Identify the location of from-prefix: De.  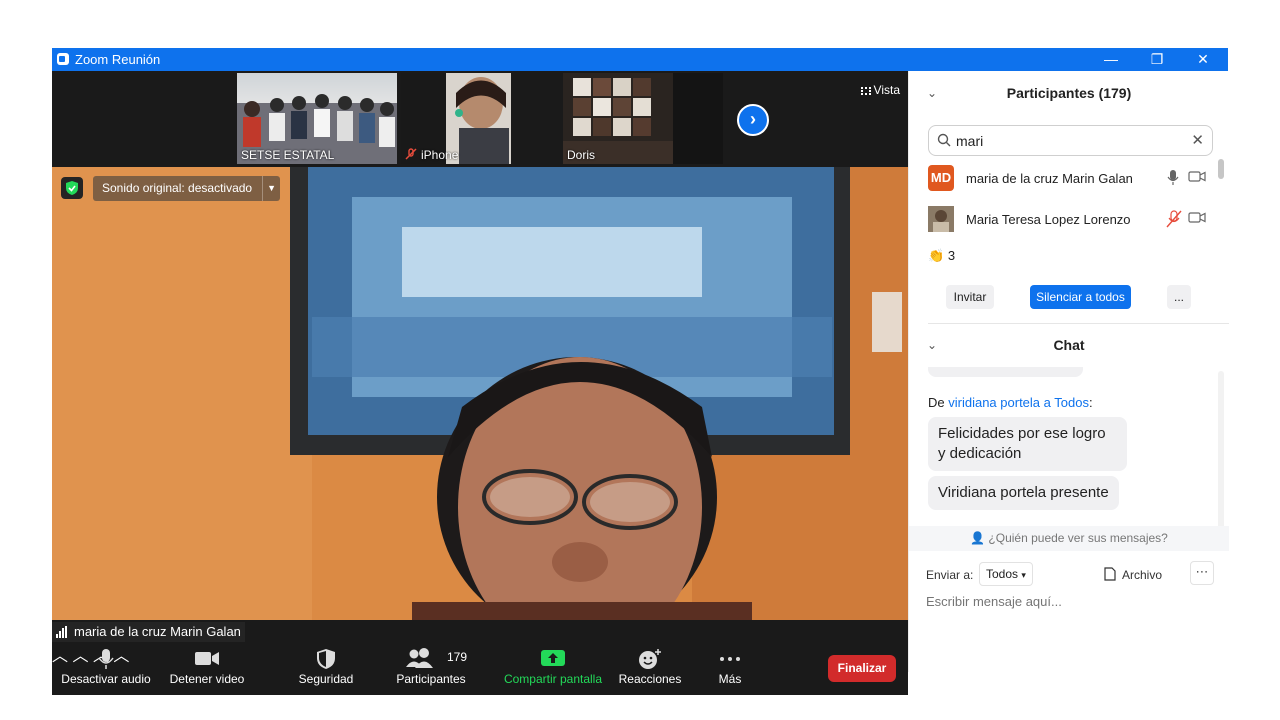
(936, 402).